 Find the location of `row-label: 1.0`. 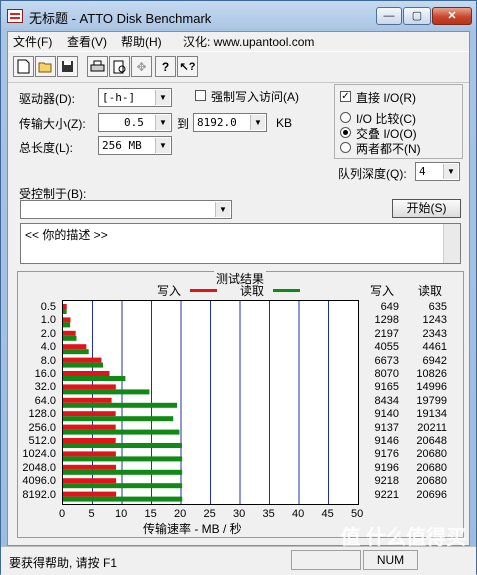

row-label: 1.0 is located at coordinates (48, 320).